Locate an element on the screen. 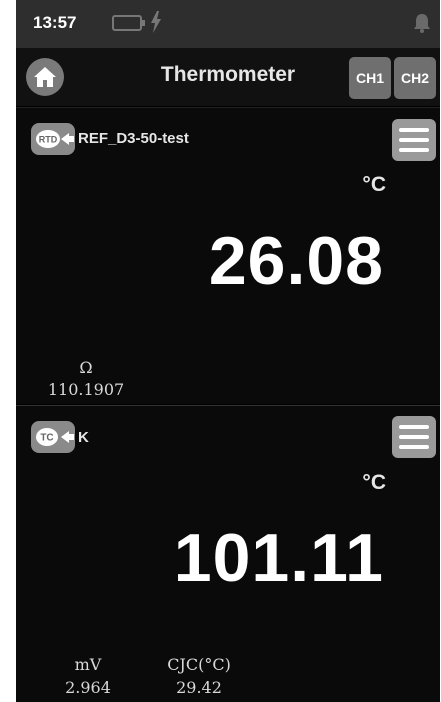 This screenshot has width=441, height=702. probe-name: K is located at coordinates (83, 437).